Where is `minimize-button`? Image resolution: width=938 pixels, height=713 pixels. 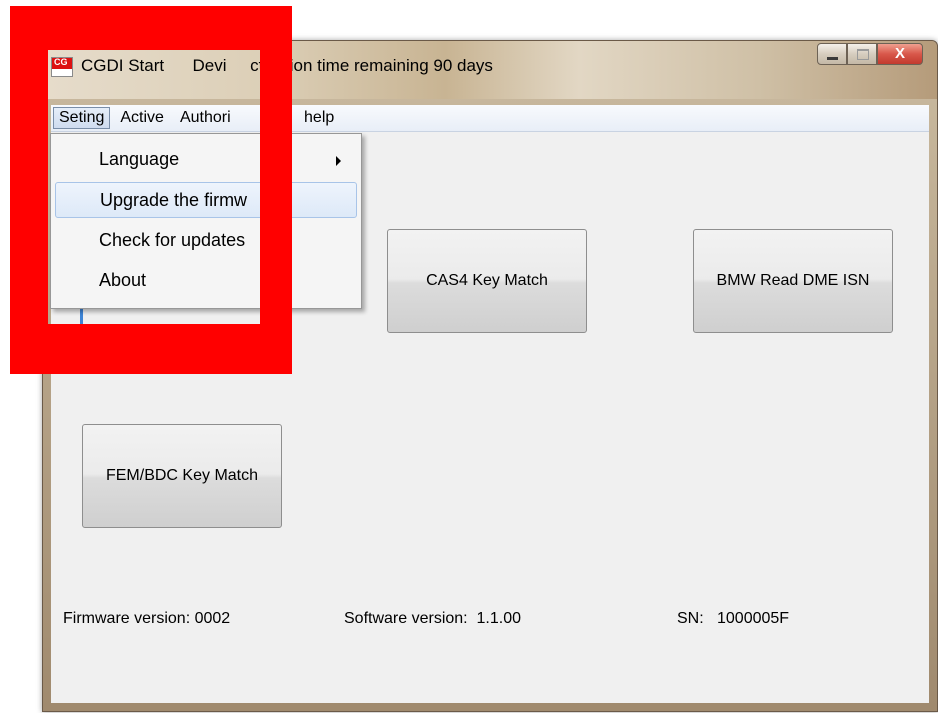 minimize-button is located at coordinates (832, 54).